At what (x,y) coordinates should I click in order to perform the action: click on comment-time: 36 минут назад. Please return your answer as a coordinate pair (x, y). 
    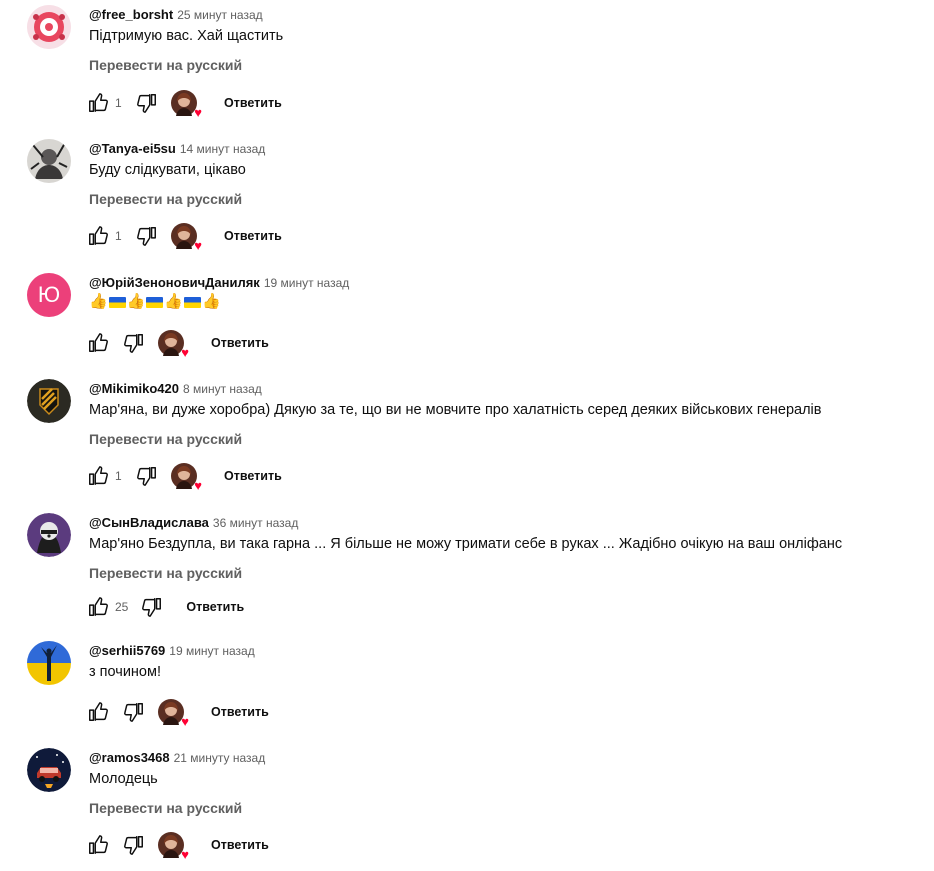
    Looking at the image, I should click on (255, 523).